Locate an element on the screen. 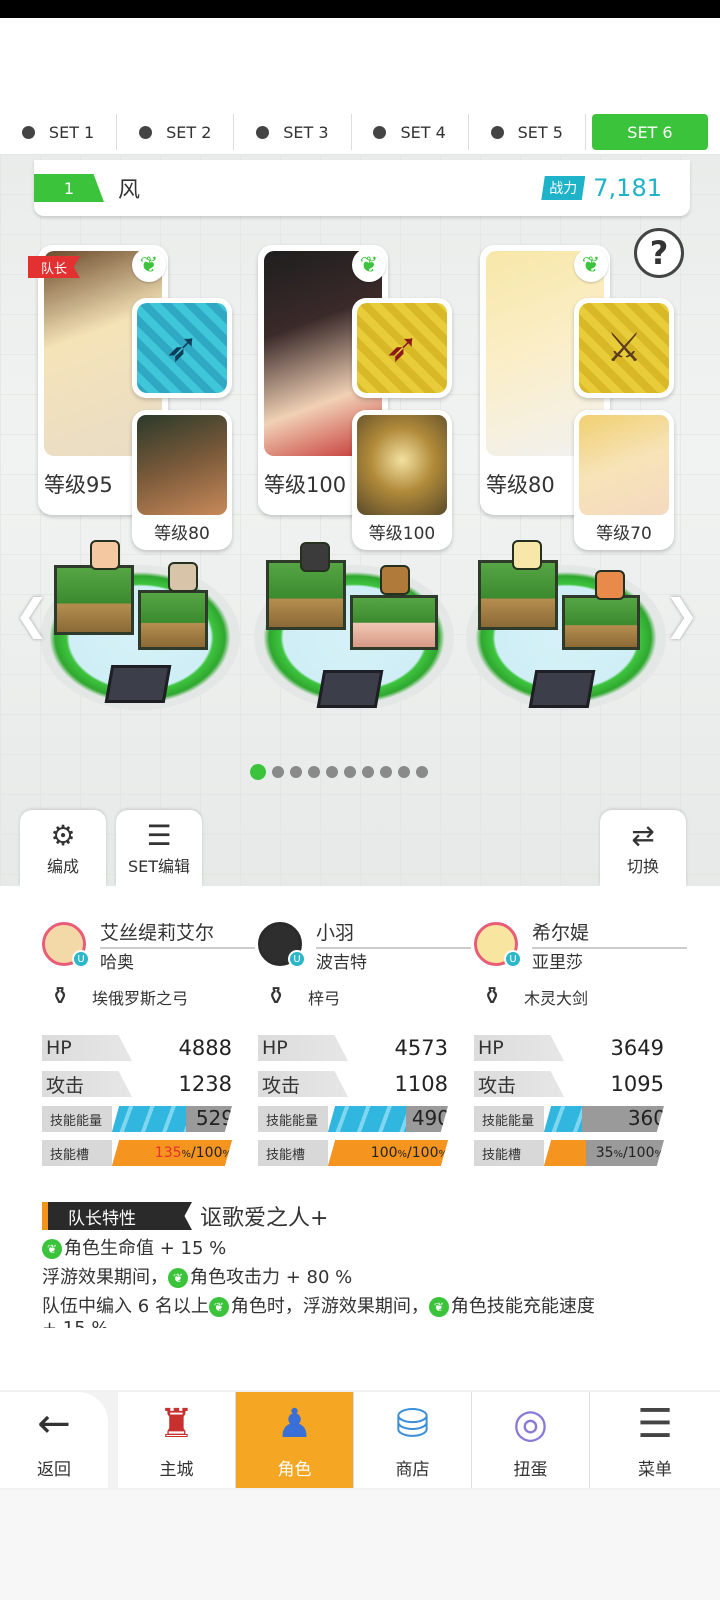  leader-trait-line: ❦ 角色生命值 + 15 % is located at coordinates (134, 1247).